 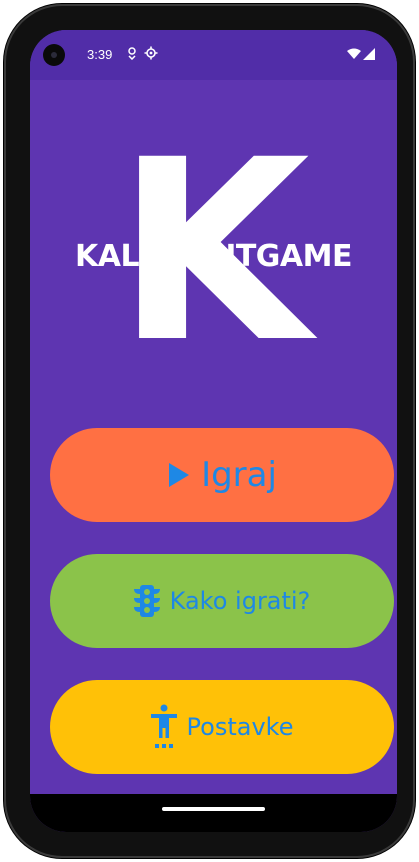 What do you see at coordinates (132, 53) in the screenshot?
I see `location-icon` at bounding box center [132, 53].